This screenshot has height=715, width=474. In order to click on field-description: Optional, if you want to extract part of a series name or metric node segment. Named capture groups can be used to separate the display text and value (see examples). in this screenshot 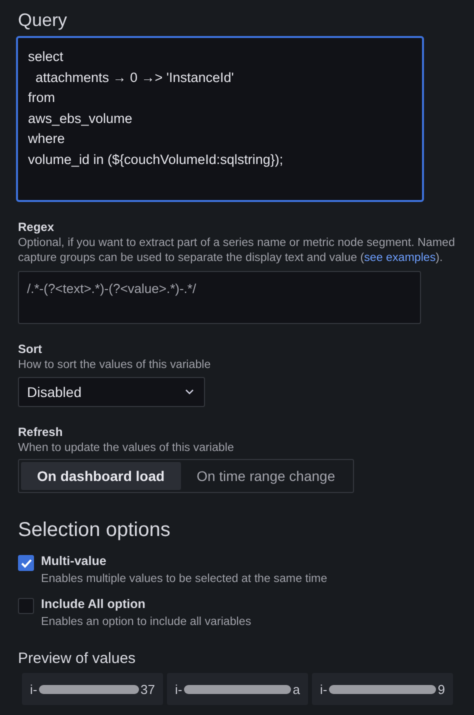, I will do `click(237, 250)`.